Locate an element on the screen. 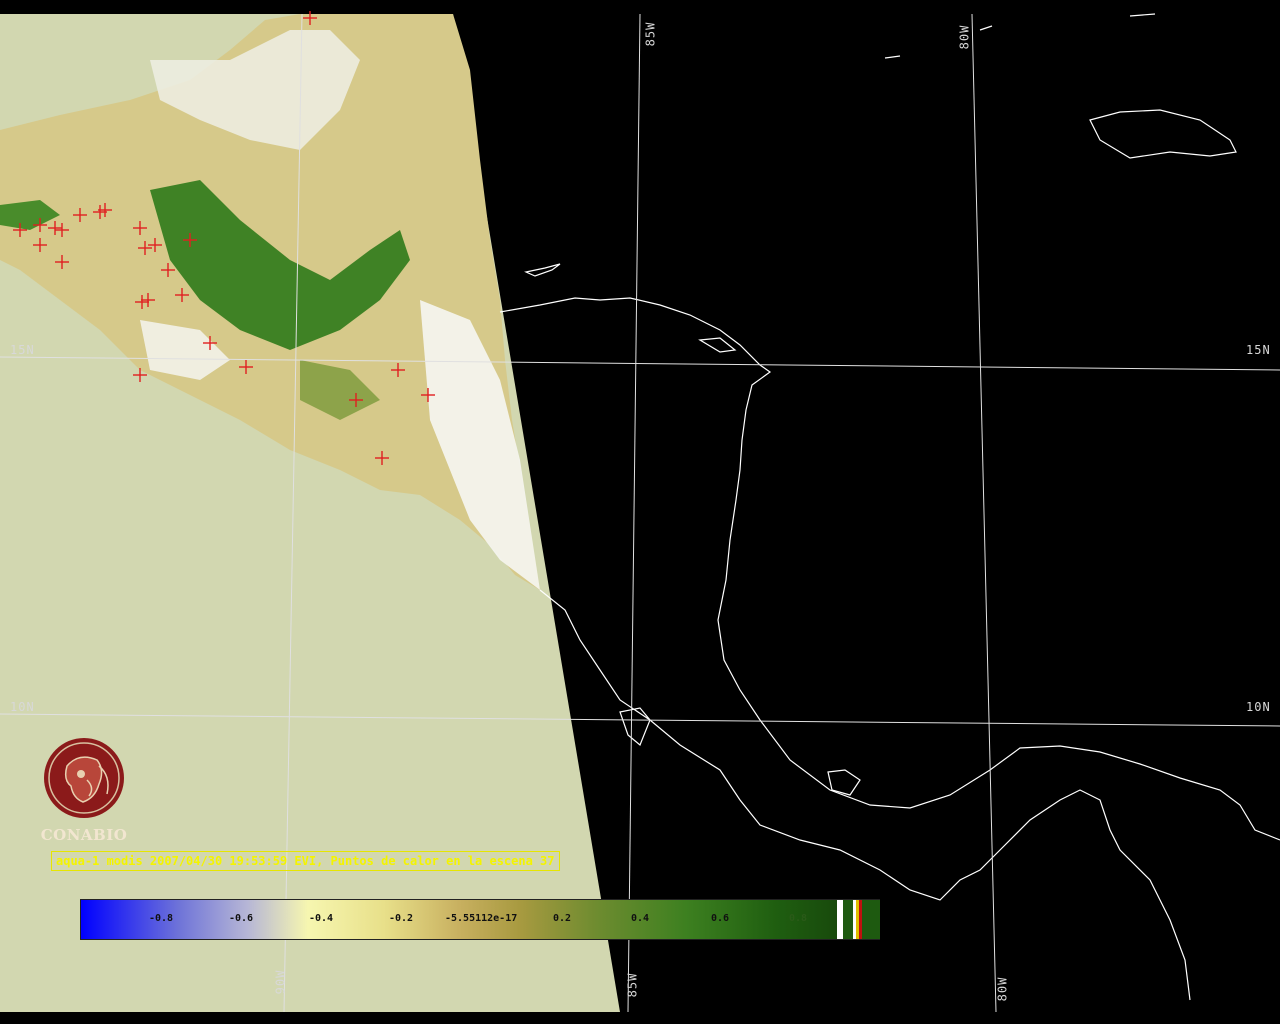 This screenshot has width=1280, height=1024. meridian-80w is located at coordinates (984, 513).